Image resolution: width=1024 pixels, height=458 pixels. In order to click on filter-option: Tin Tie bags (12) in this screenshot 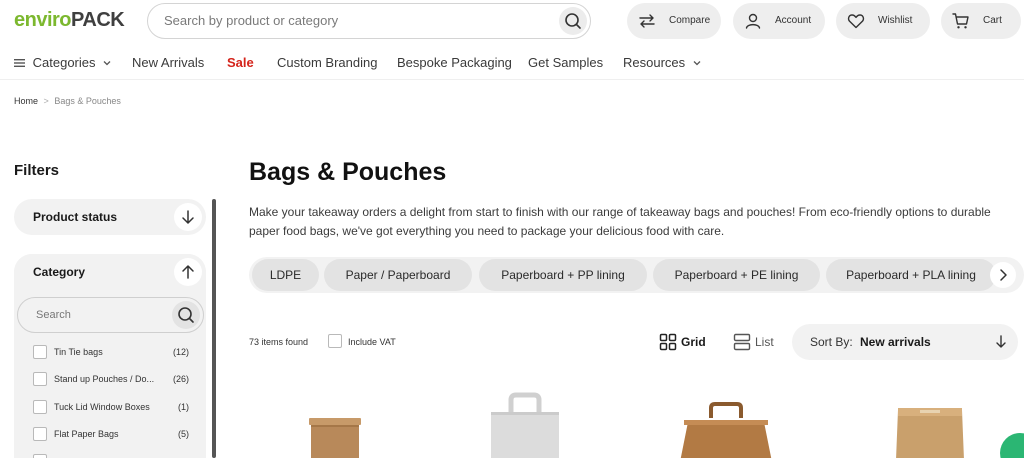, I will do `click(113, 353)`.